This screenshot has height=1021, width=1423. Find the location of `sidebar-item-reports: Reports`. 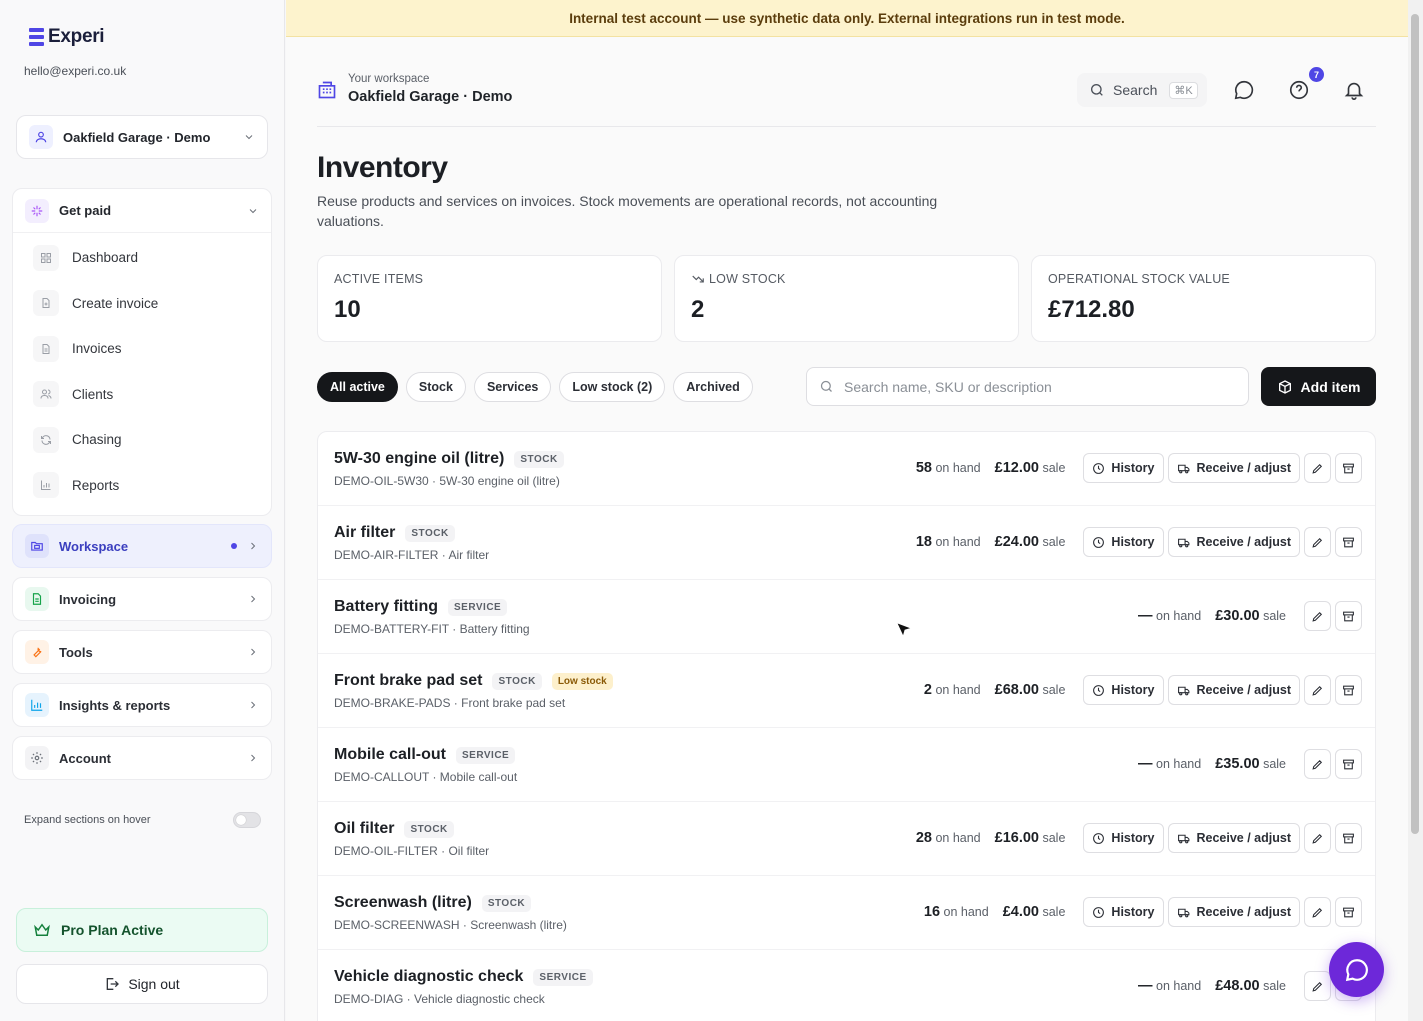

sidebar-item-reports: Reports is located at coordinates (142, 486).